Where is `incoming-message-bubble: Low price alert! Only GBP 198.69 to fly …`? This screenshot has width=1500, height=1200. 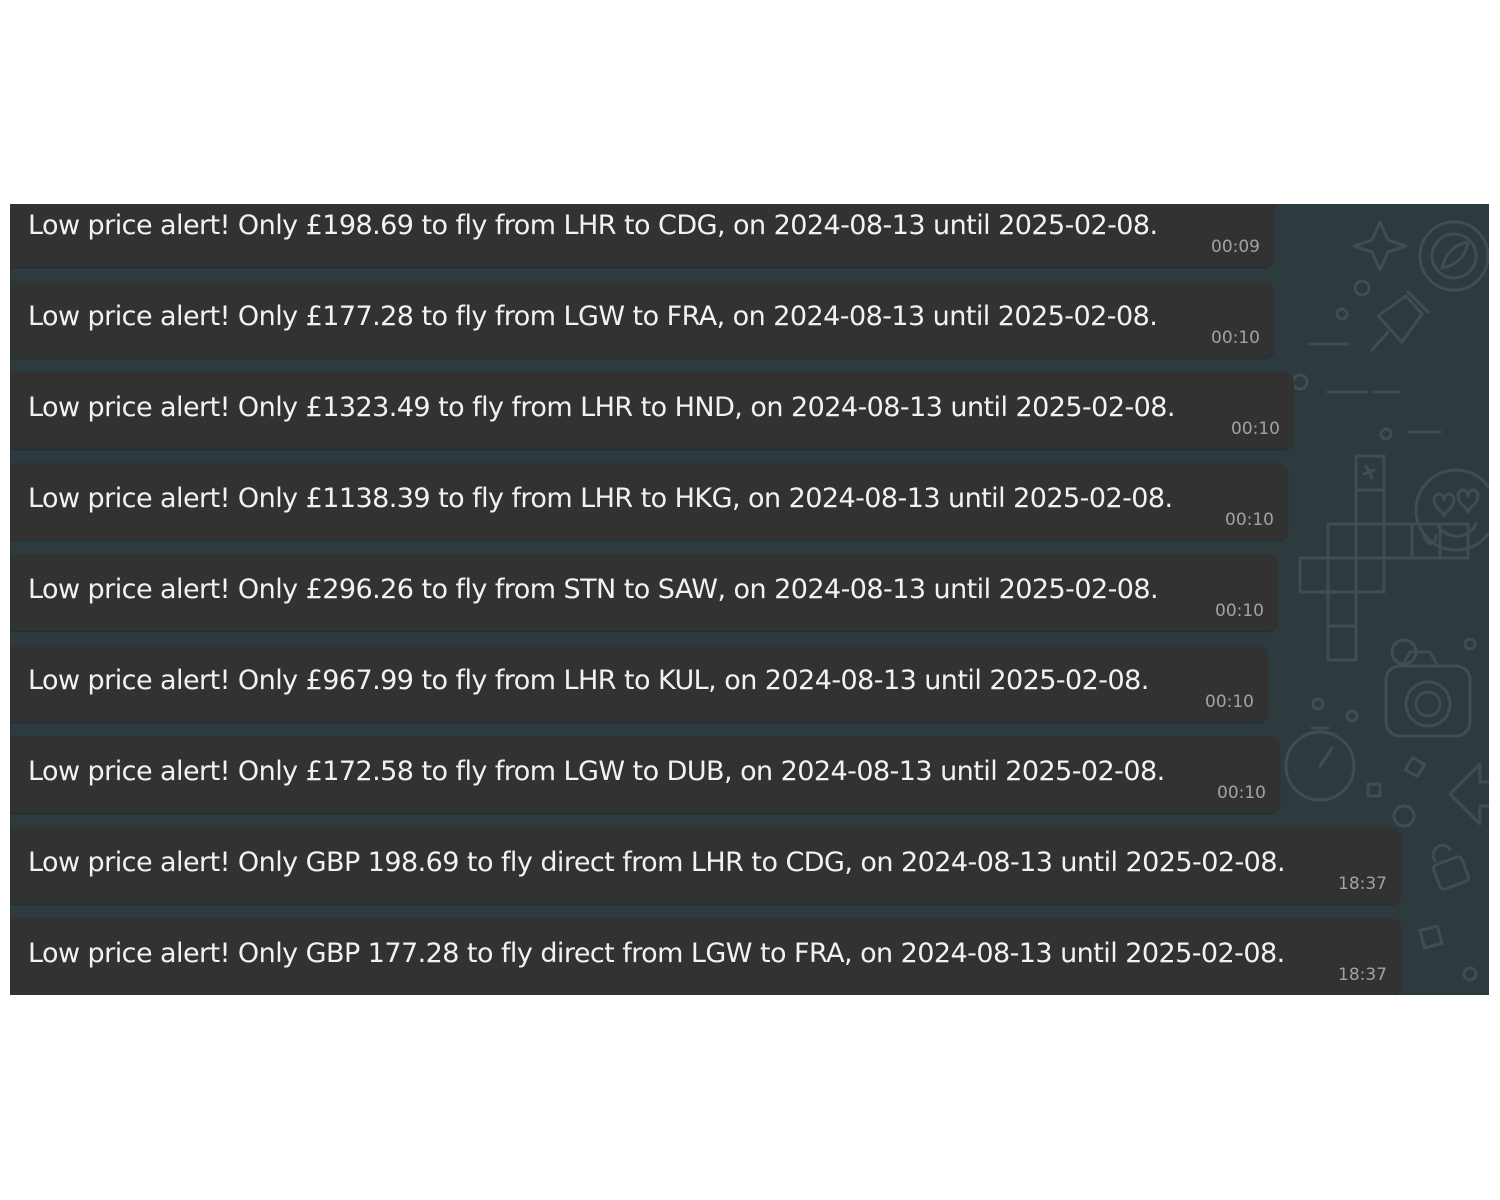 incoming-message-bubble: Low price alert! Only GBP 198.69 to fly … is located at coordinates (705, 865).